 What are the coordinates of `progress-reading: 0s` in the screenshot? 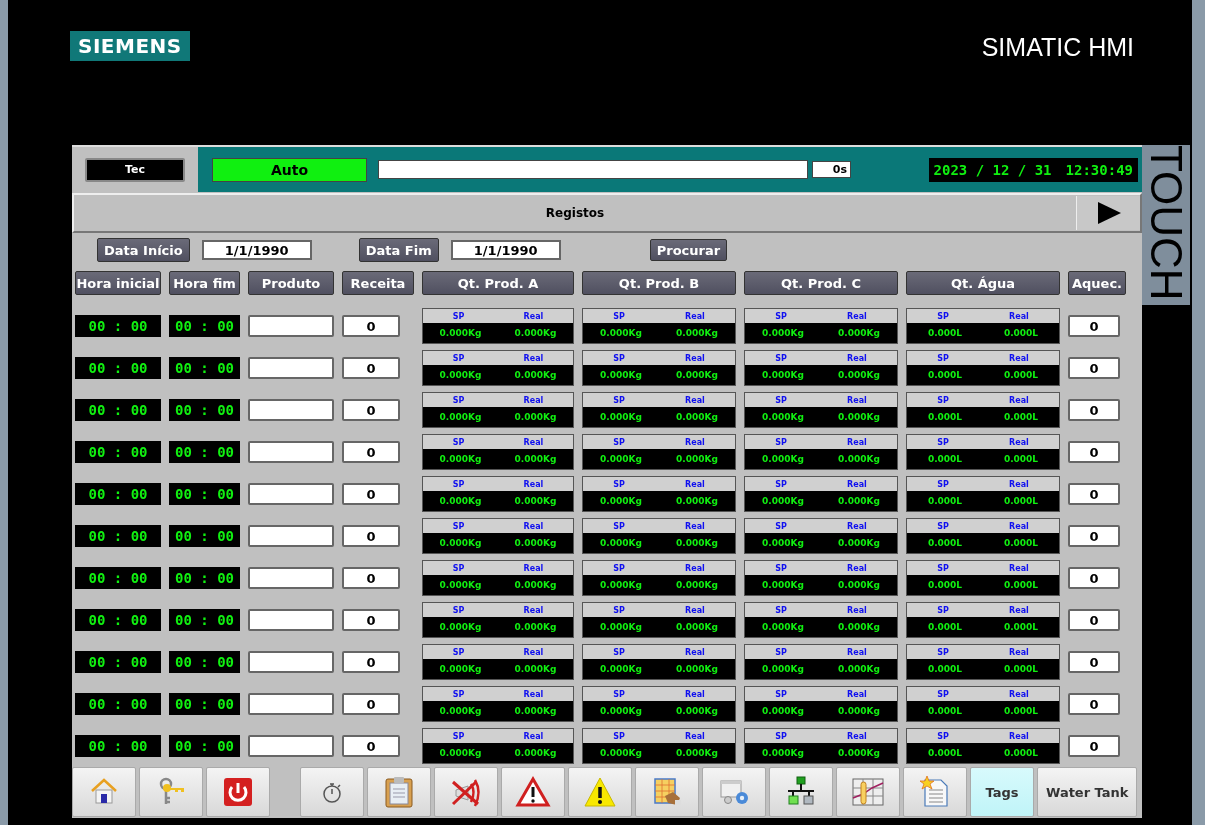 It's located at (831, 169).